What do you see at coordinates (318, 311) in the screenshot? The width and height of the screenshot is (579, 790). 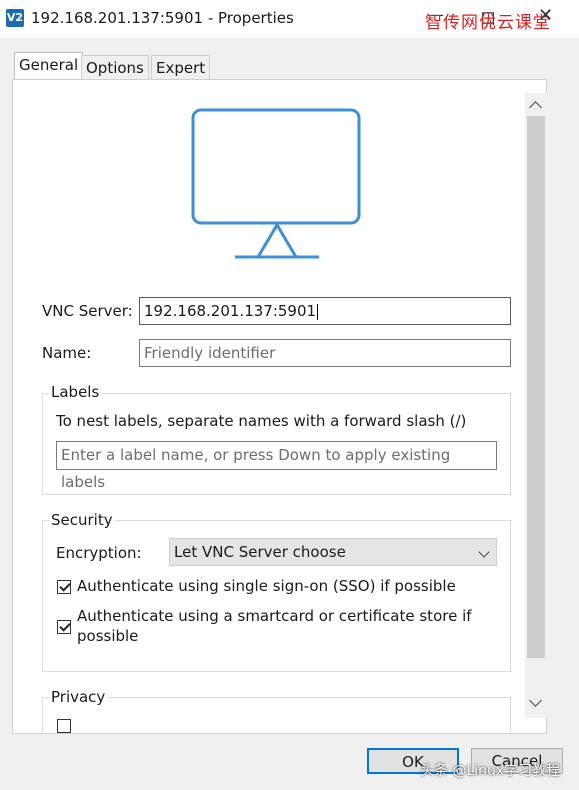 I see `text-caret` at bounding box center [318, 311].